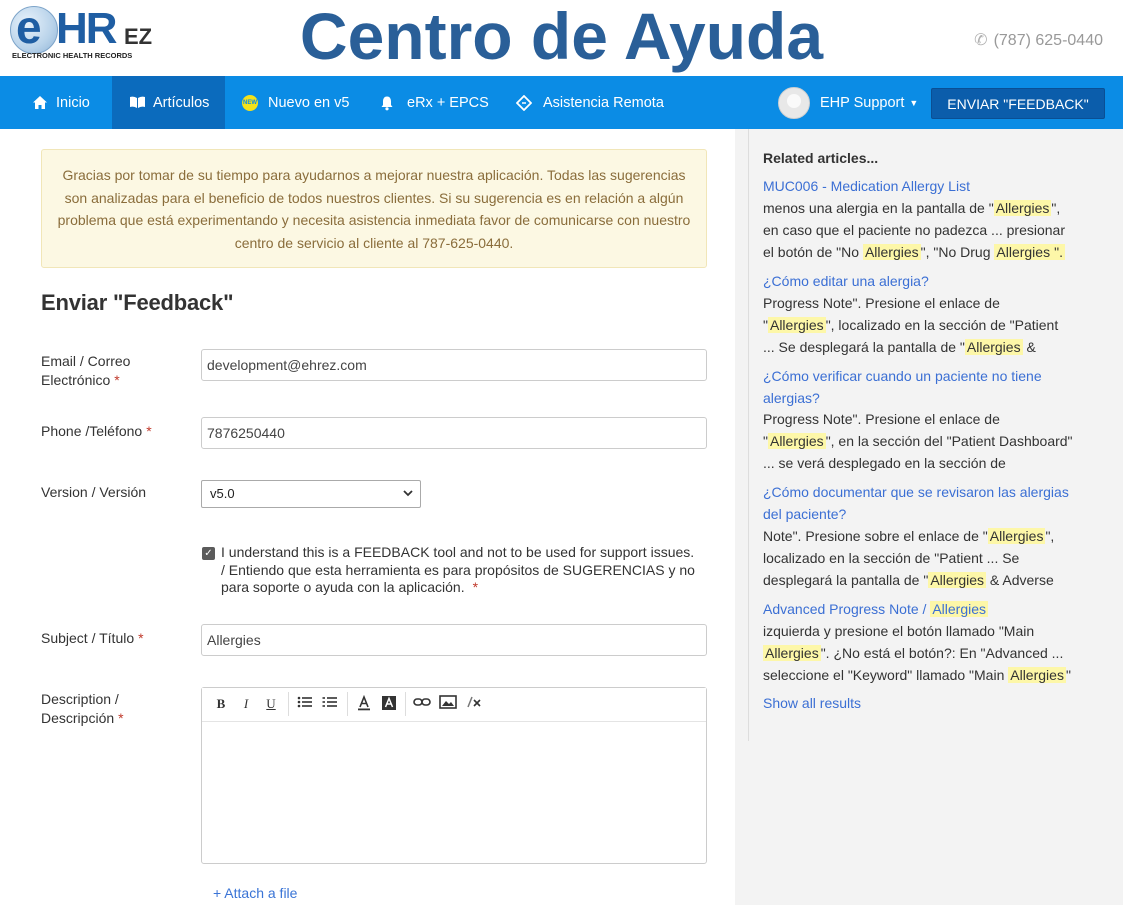  I want to click on subject-field: Allergies, so click(454, 640).